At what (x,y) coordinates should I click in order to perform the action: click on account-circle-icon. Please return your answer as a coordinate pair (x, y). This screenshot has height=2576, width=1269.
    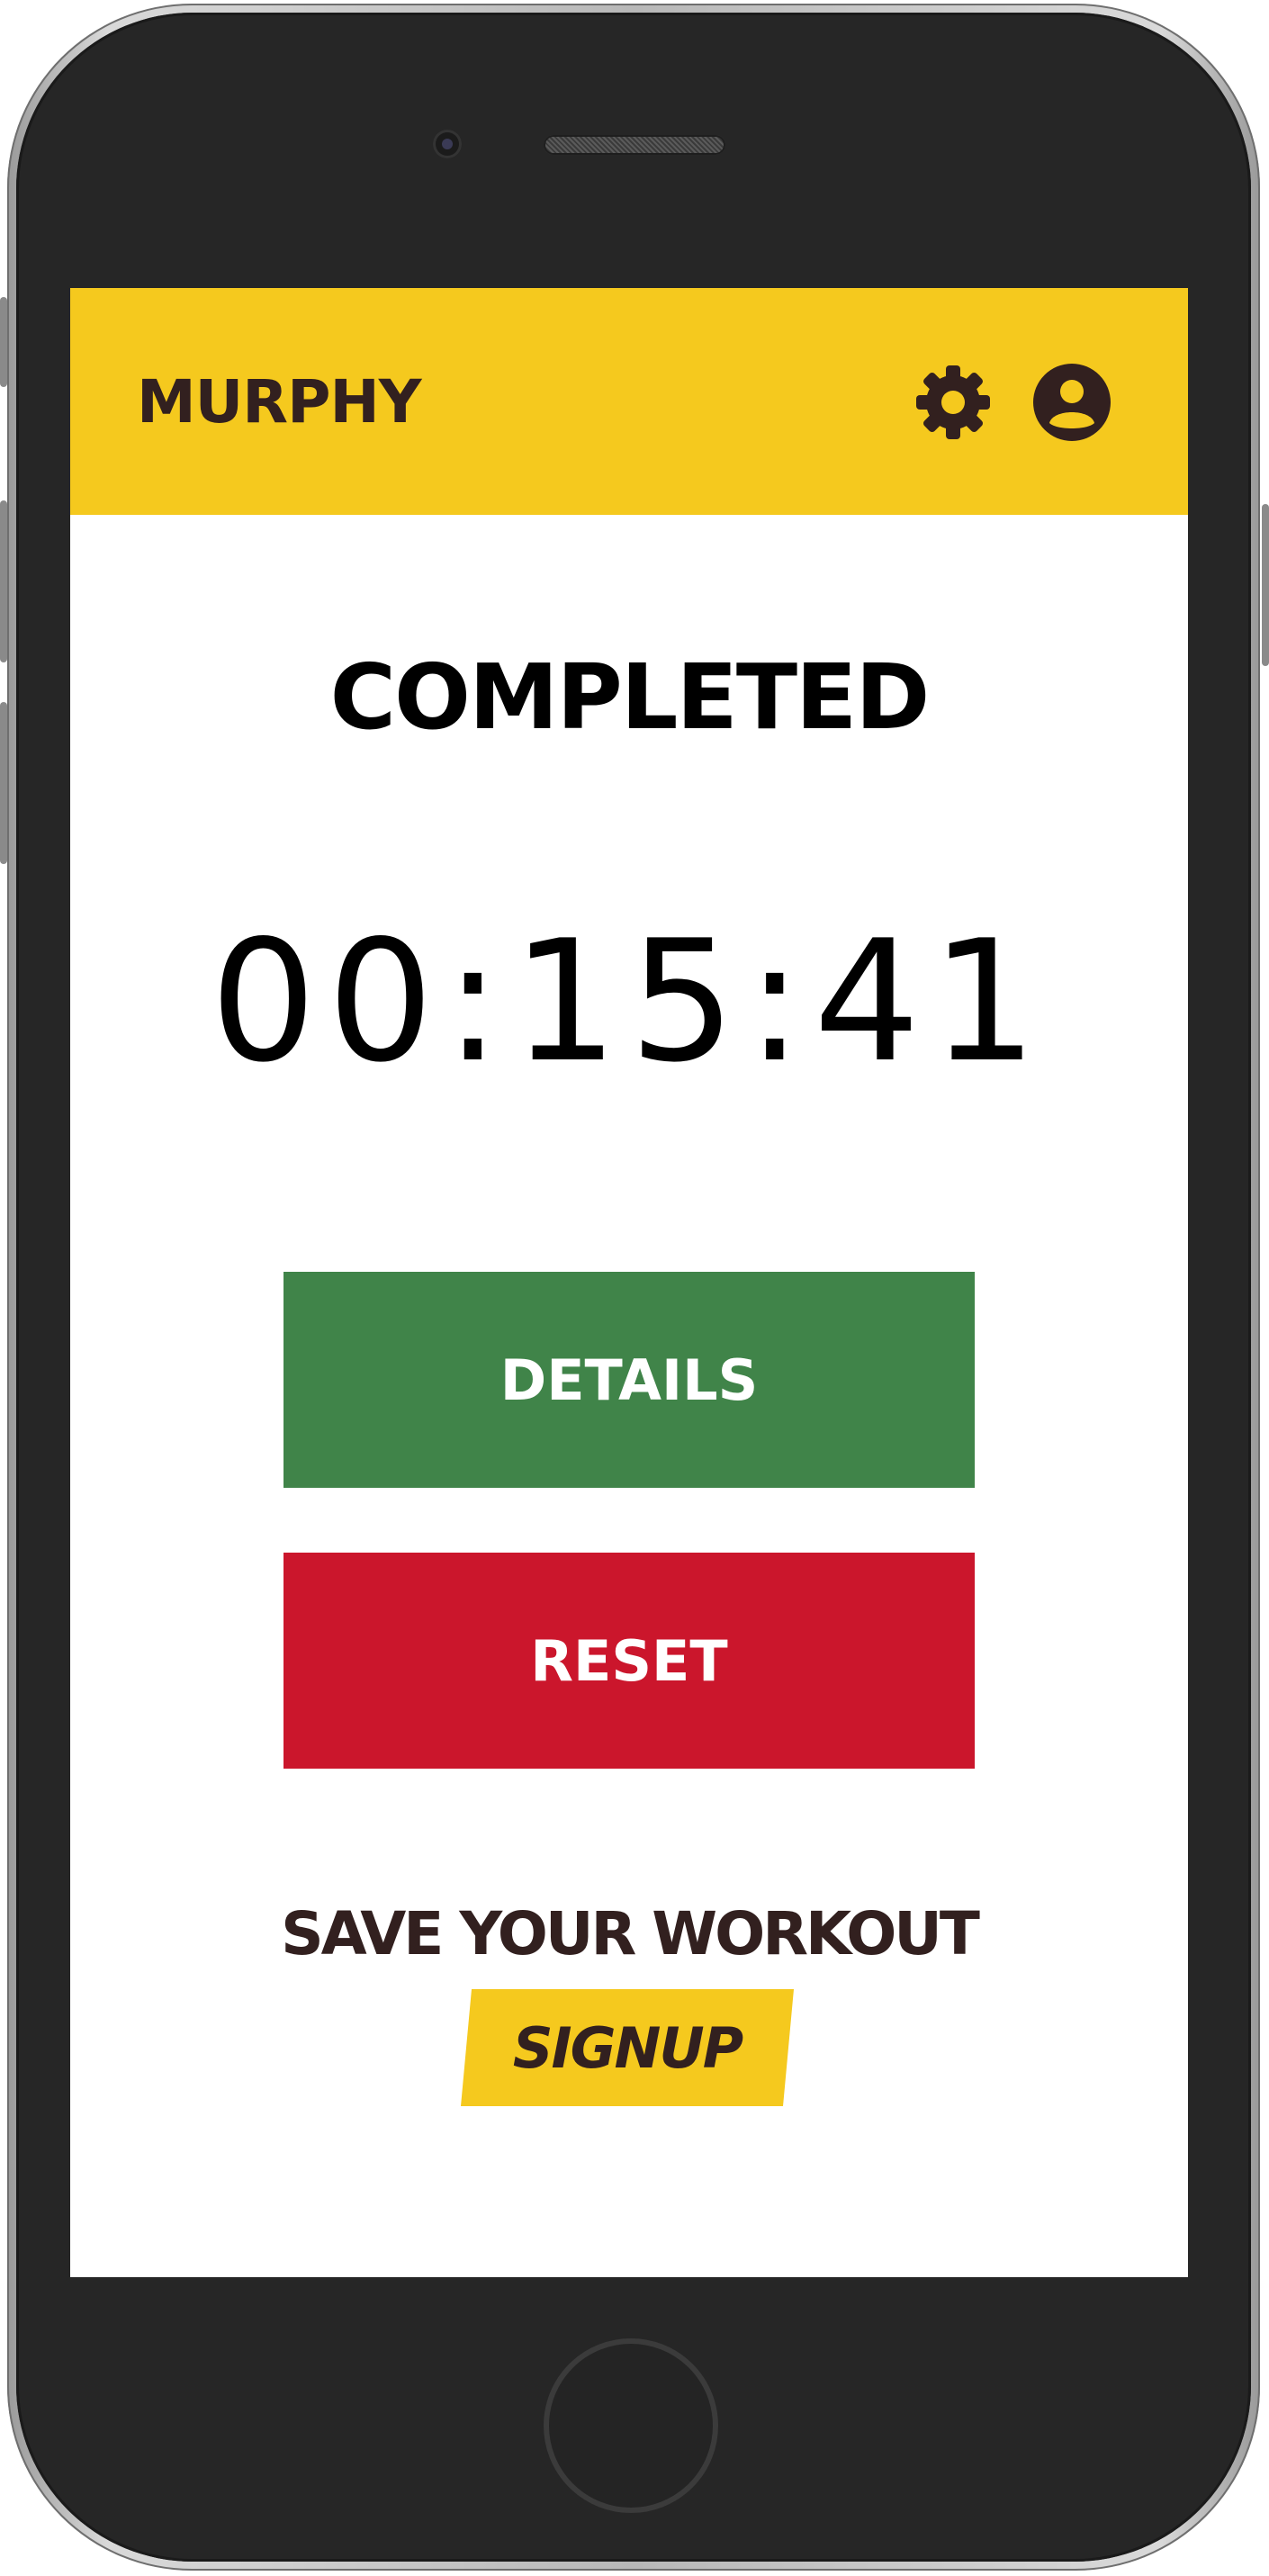
    Looking at the image, I should click on (1072, 402).